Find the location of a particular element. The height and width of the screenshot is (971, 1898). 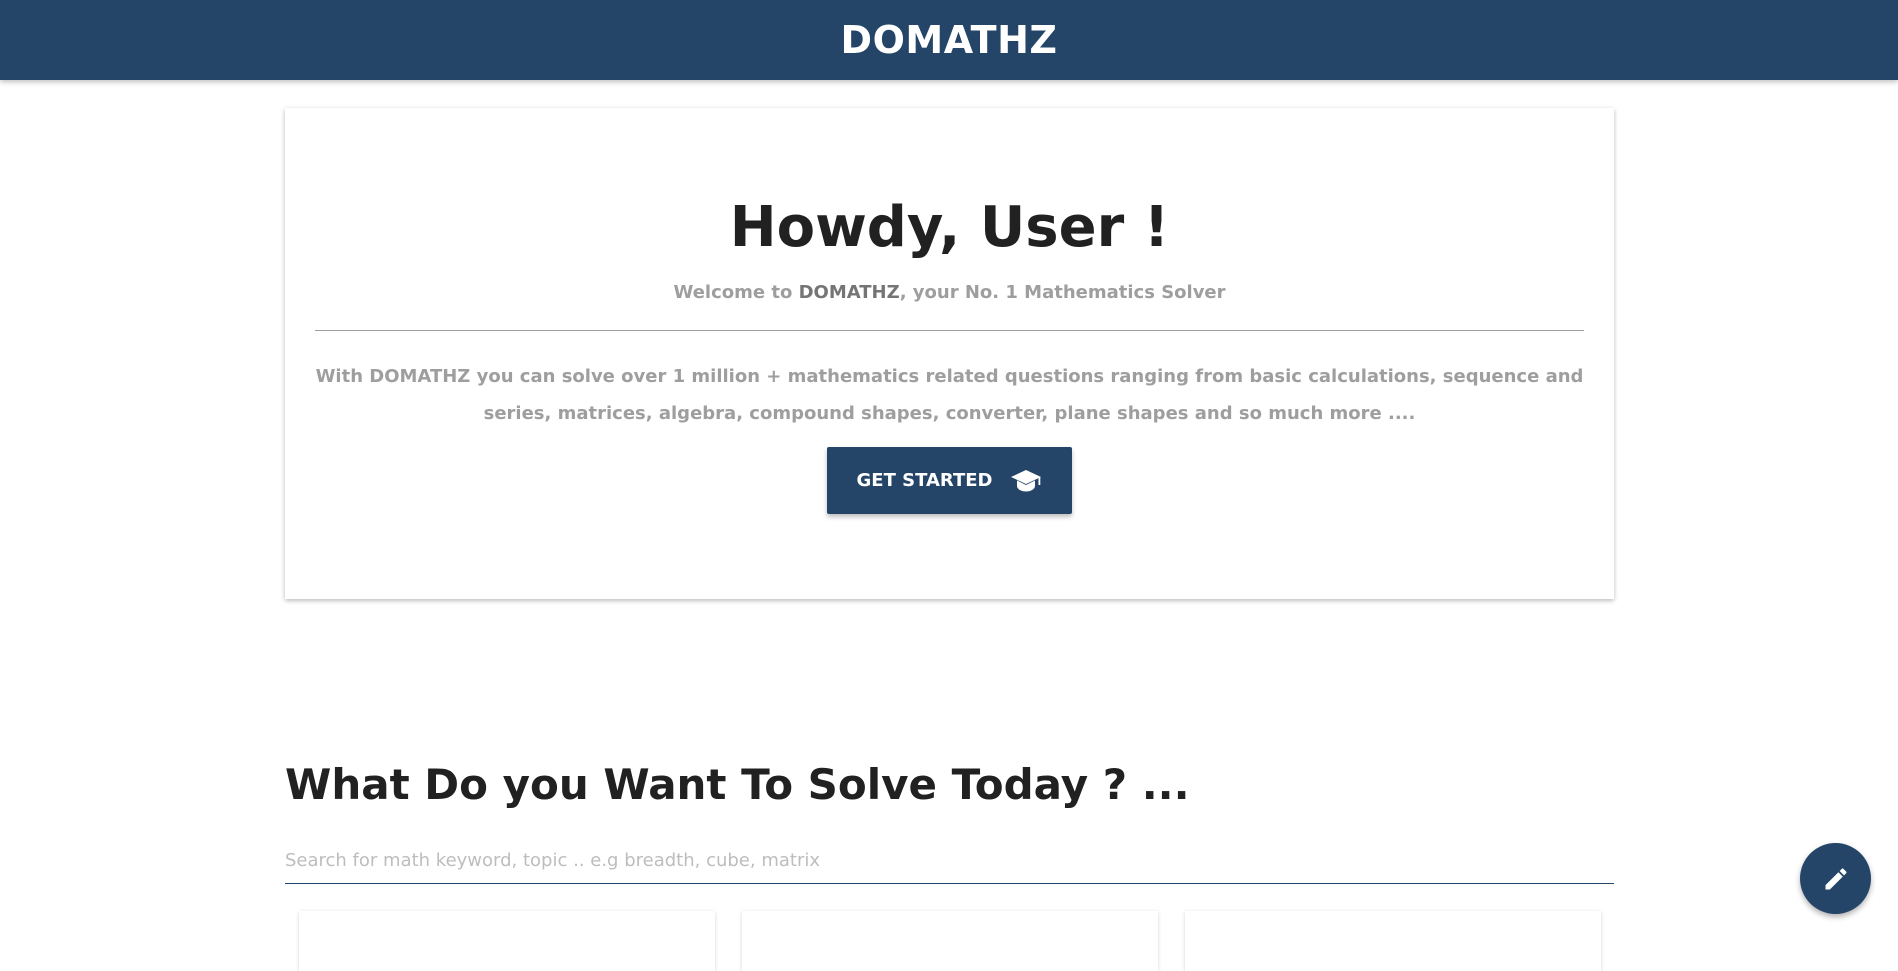

search-input is located at coordinates (949, 860).